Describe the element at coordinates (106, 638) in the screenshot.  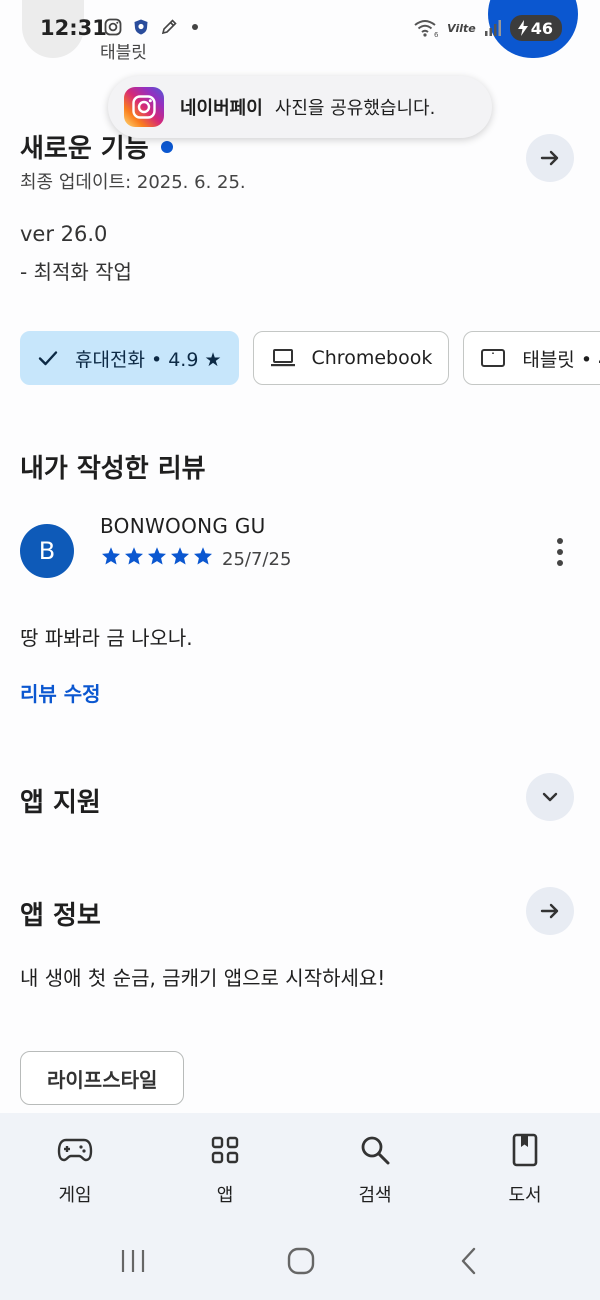
I see `review-text: 땅 파봐라 금 나오나.` at that location.